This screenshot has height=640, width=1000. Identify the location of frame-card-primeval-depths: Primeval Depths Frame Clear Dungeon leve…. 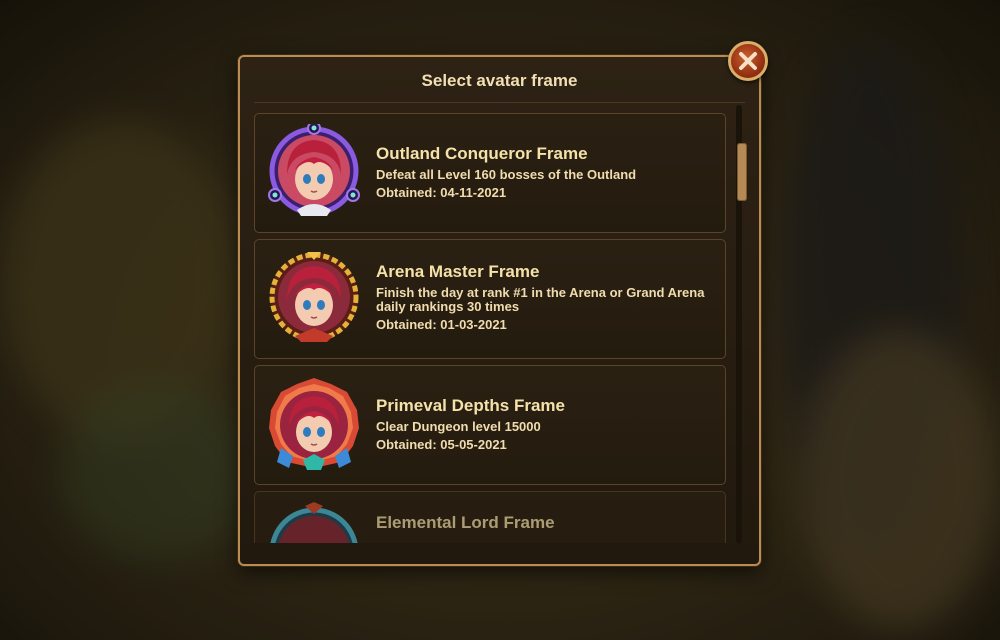
(490, 425).